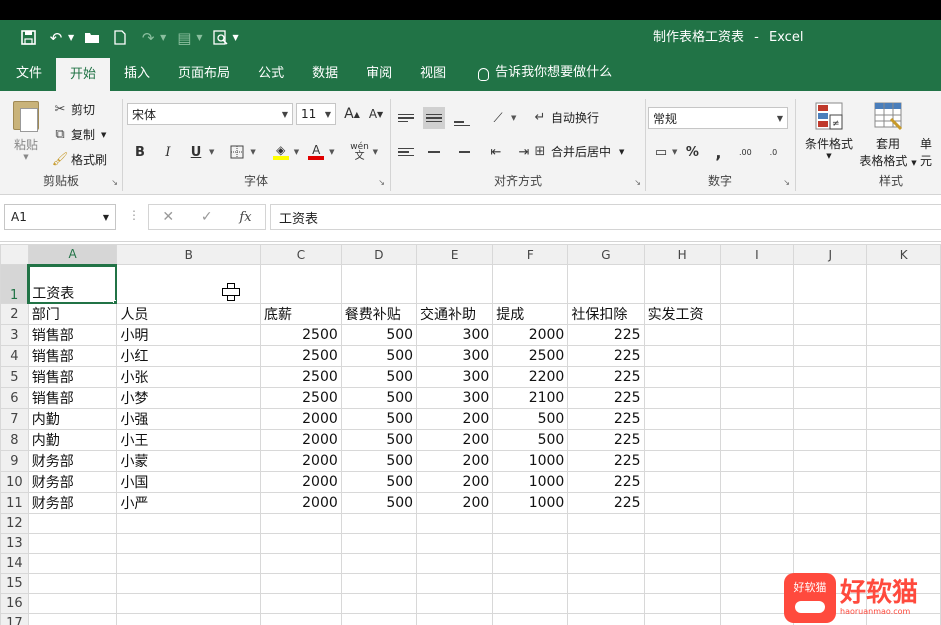  I want to click on cell-e6: 300, so click(455, 398).